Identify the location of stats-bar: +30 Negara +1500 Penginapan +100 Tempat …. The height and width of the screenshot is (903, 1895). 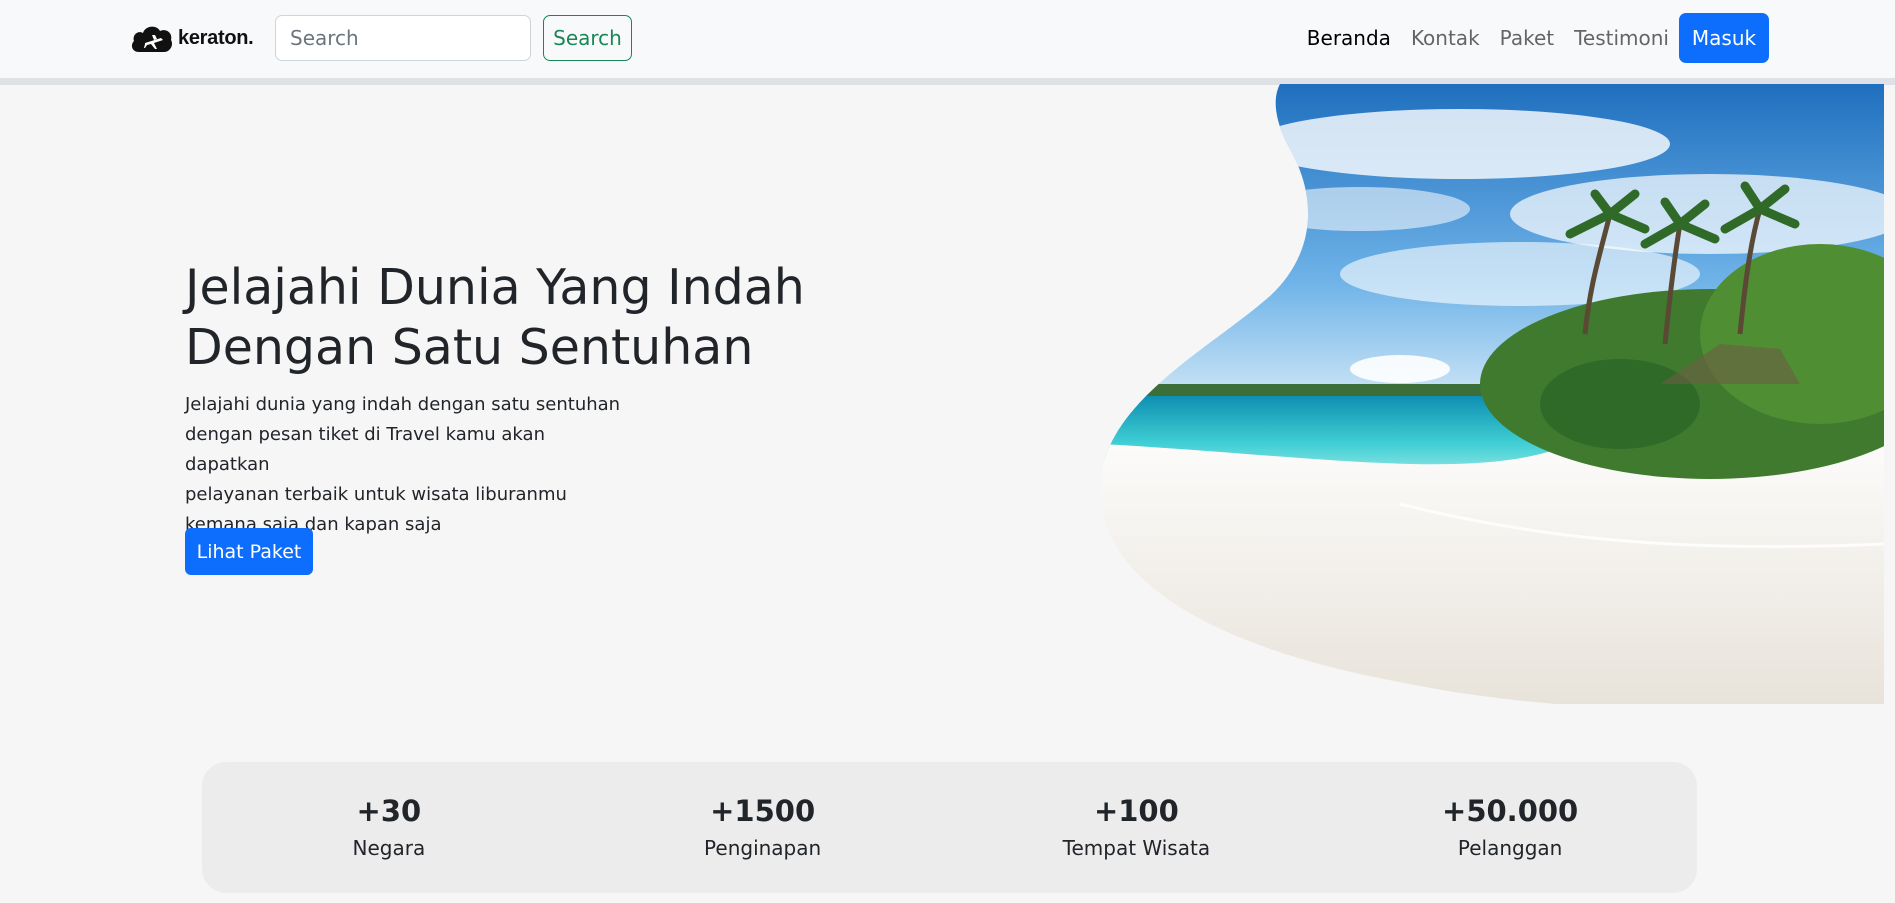
(949, 827).